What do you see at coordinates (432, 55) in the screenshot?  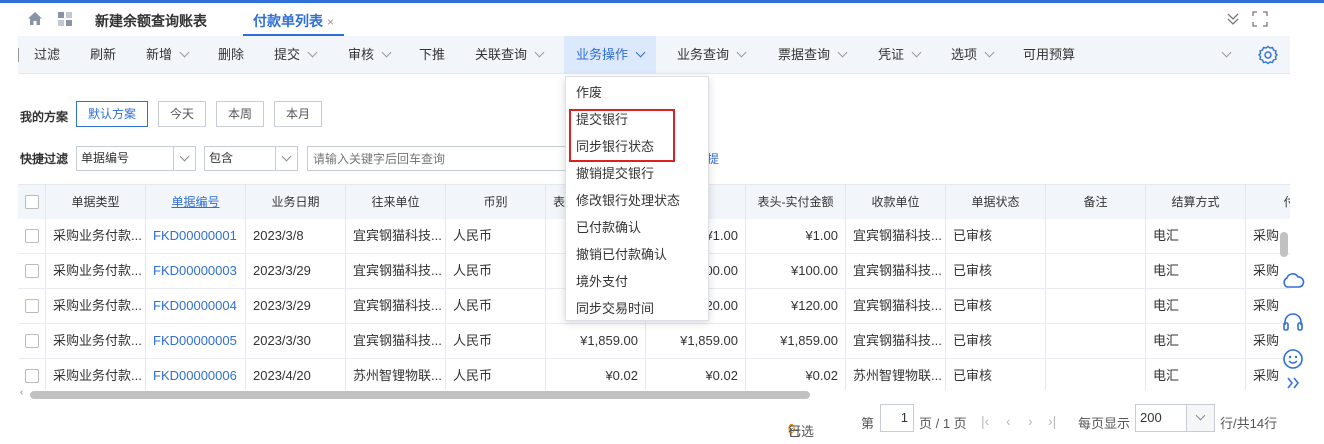 I see `push-down-button: 下推` at bounding box center [432, 55].